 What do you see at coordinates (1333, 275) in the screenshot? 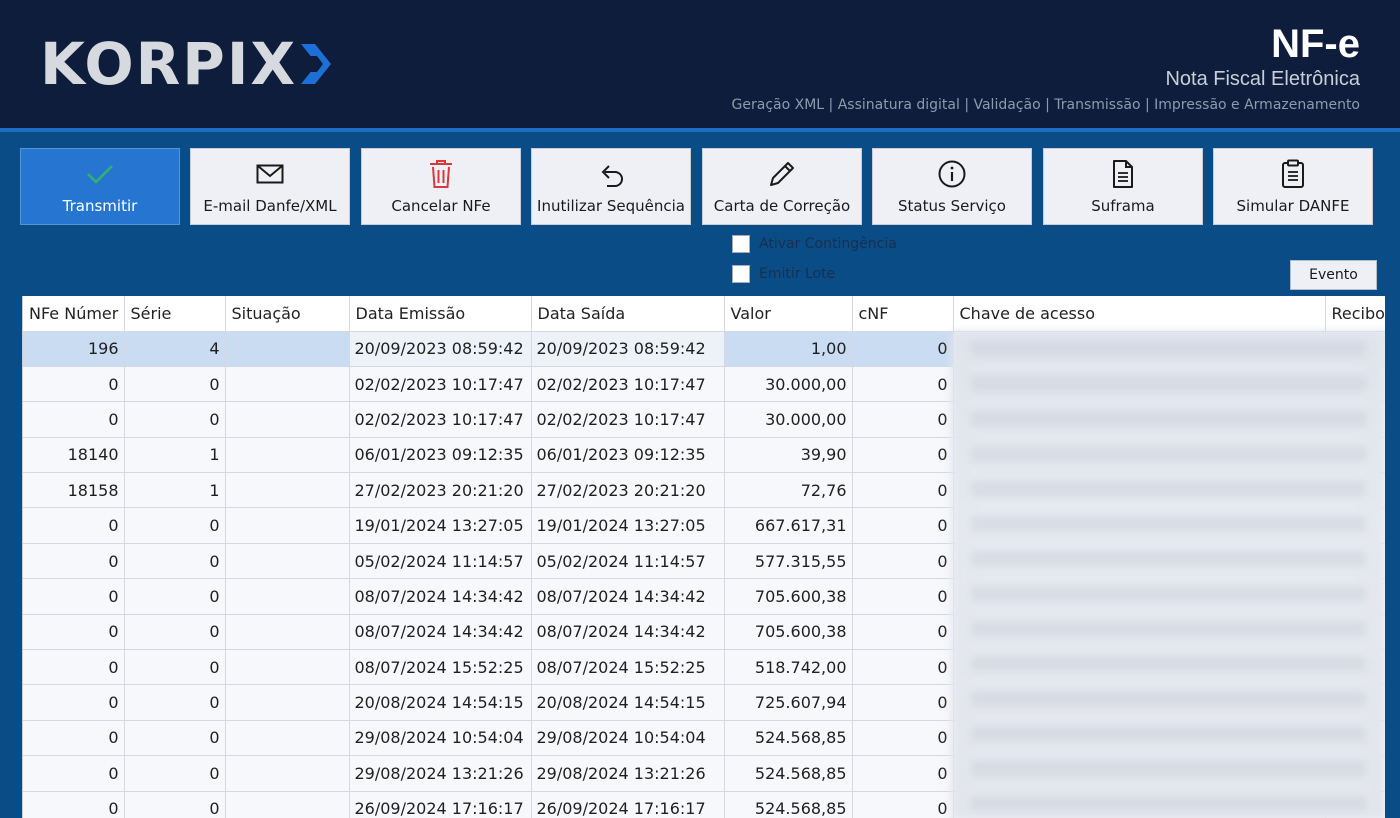
I see `evento-button: Evento` at bounding box center [1333, 275].